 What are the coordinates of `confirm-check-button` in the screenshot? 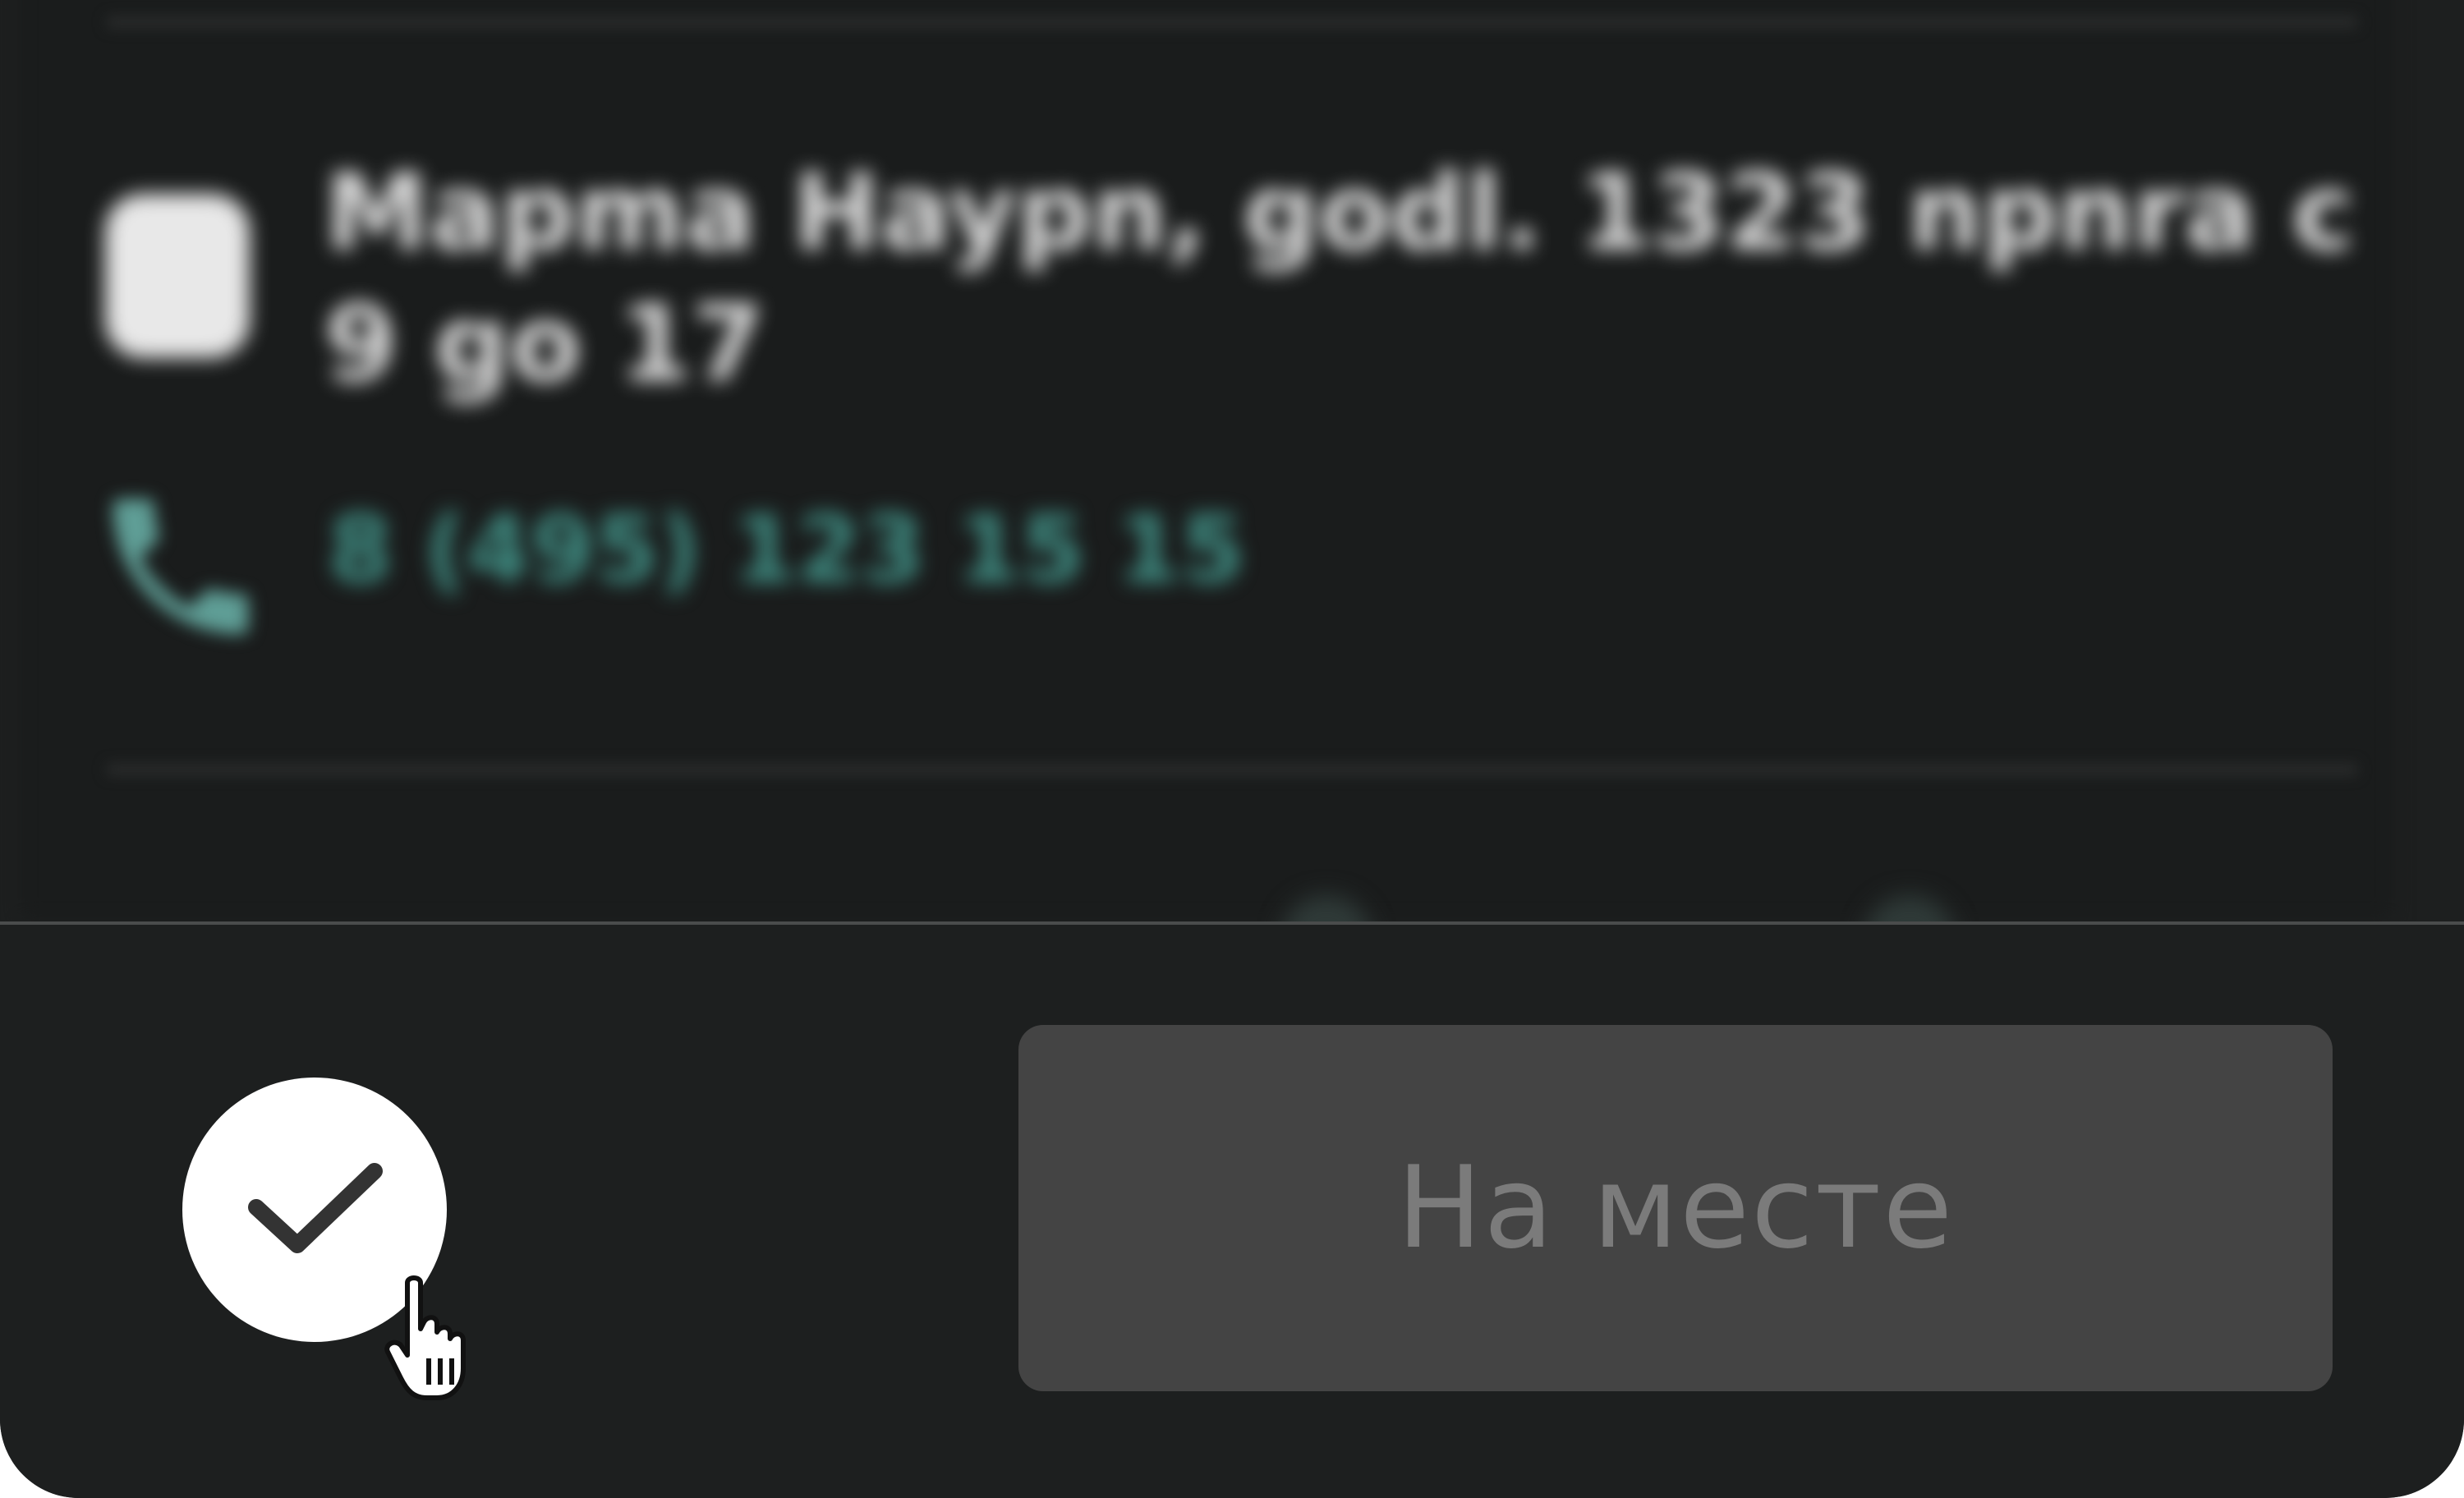 It's located at (314, 1210).